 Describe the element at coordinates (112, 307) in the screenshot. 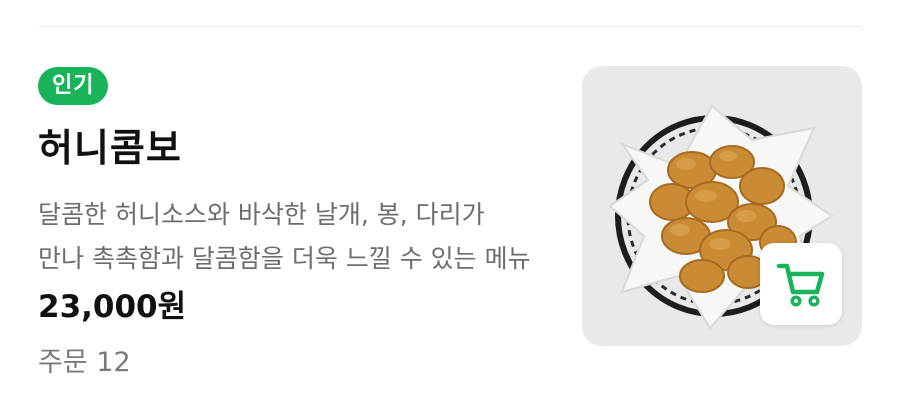

I see `item-price: 23,000원` at that location.